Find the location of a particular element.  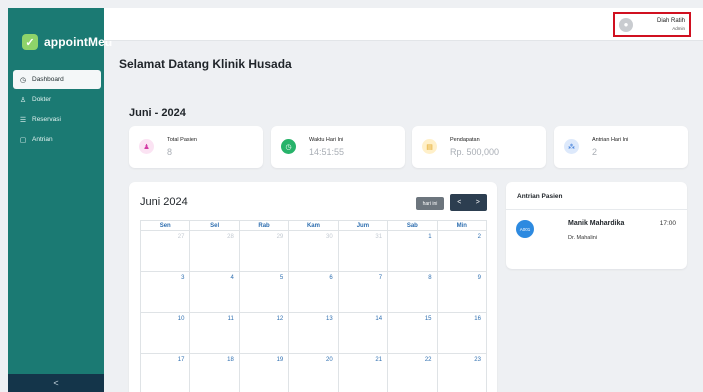

day-number: 19 is located at coordinates (280, 360).